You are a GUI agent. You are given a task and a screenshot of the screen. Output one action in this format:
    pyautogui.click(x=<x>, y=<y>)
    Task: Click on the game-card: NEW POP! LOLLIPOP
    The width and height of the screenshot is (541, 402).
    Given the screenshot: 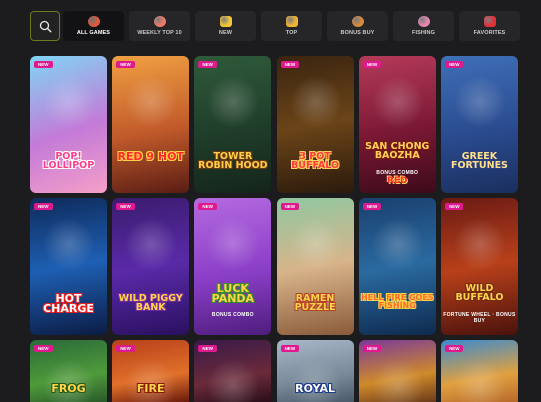 What is the action you would take?
    pyautogui.click(x=68, y=124)
    